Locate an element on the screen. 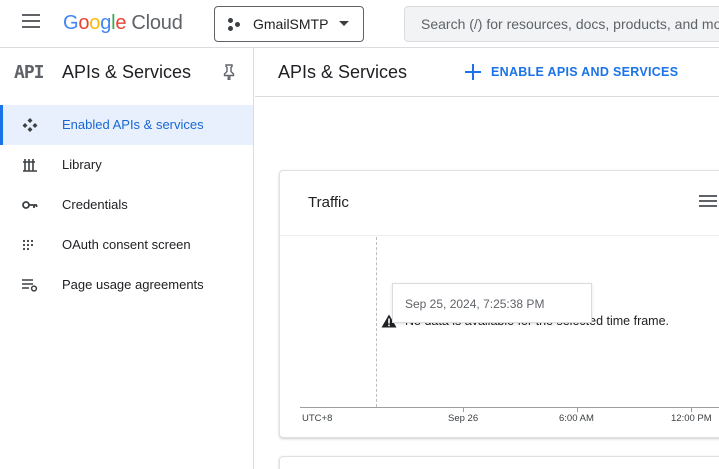 Image resolution: width=719 pixels, height=469 pixels. sidebar-header: API APIs & Services is located at coordinates (126, 72).